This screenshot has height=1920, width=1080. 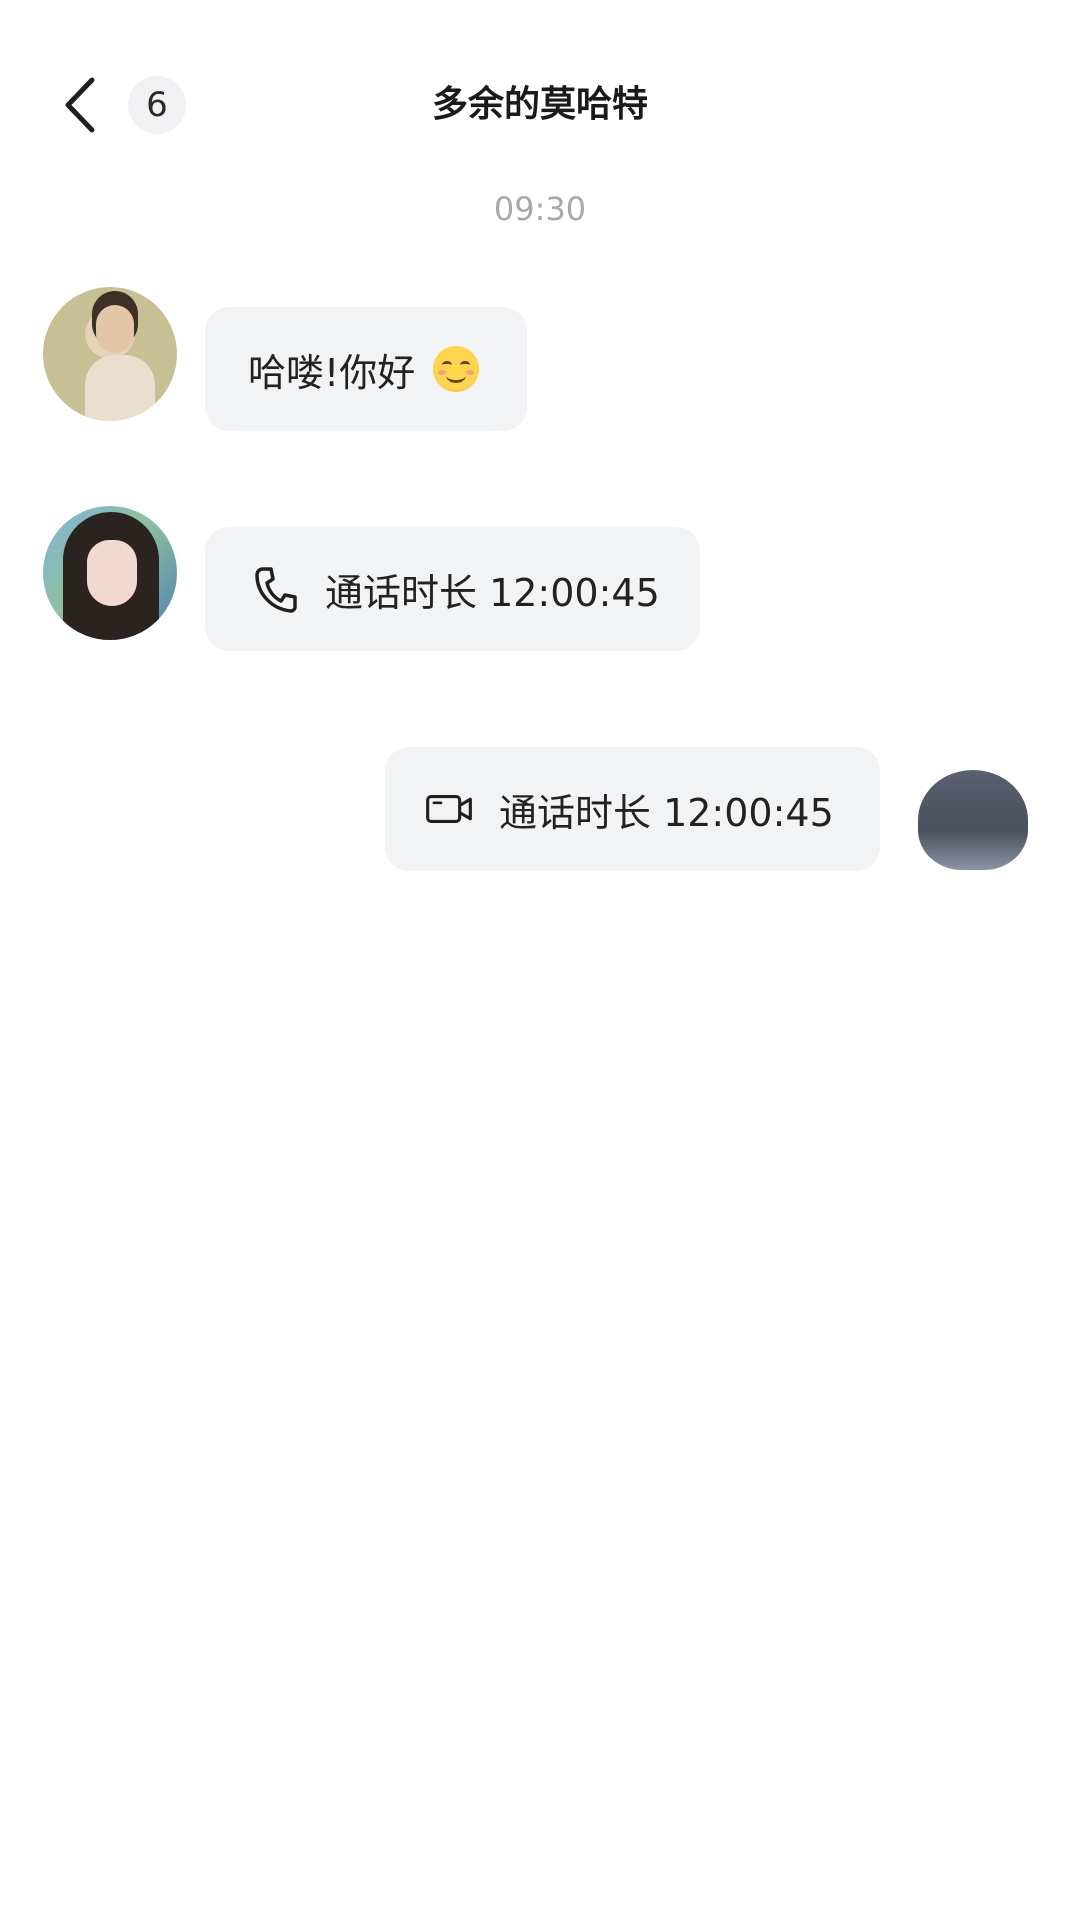 What do you see at coordinates (973, 820) in the screenshot?
I see `user-avatar` at bounding box center [973, 820].